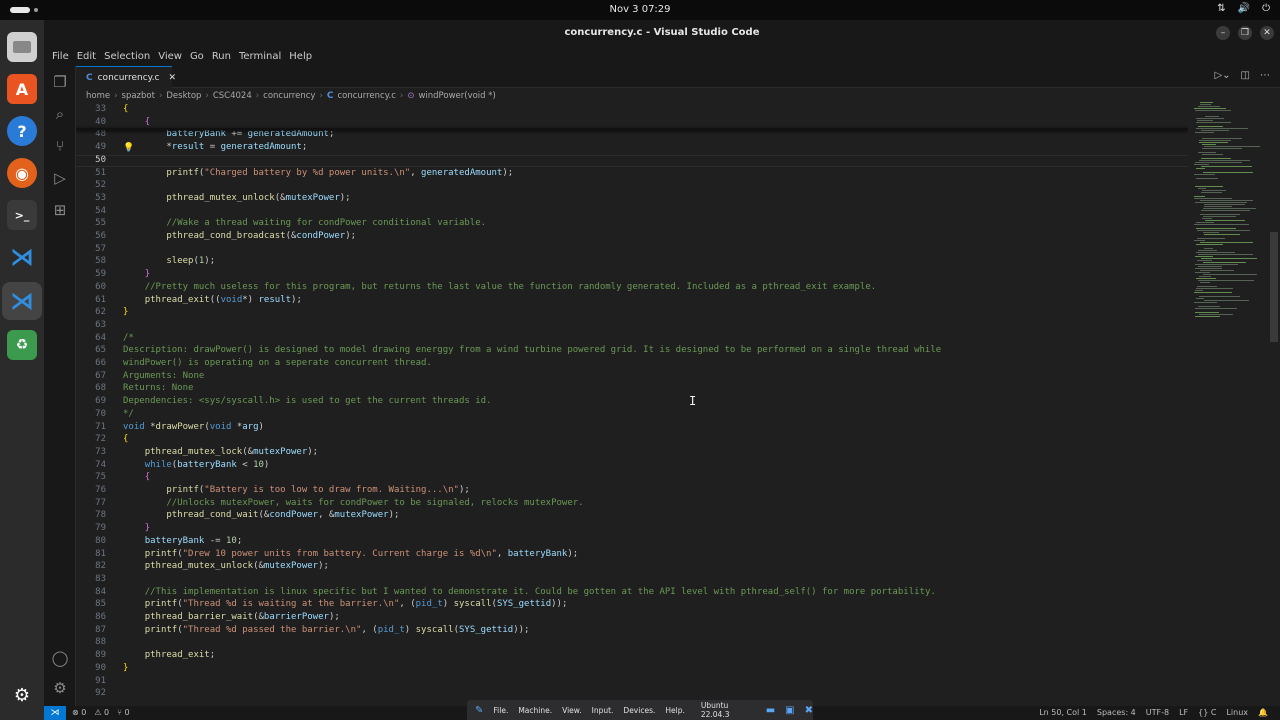 Image resolution: width=1280 pixels, height=720 pixels. What do you see at coordinates (22, 257) in the screenshot?
I see `vscode-app-icon: ⋊` at bounding box center [22, 257].